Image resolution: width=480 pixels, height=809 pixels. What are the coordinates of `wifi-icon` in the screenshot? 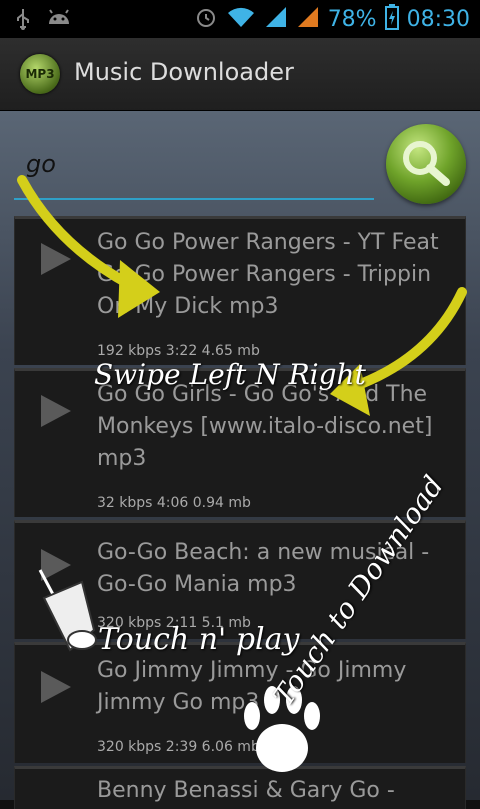 It's located at (241, 19).